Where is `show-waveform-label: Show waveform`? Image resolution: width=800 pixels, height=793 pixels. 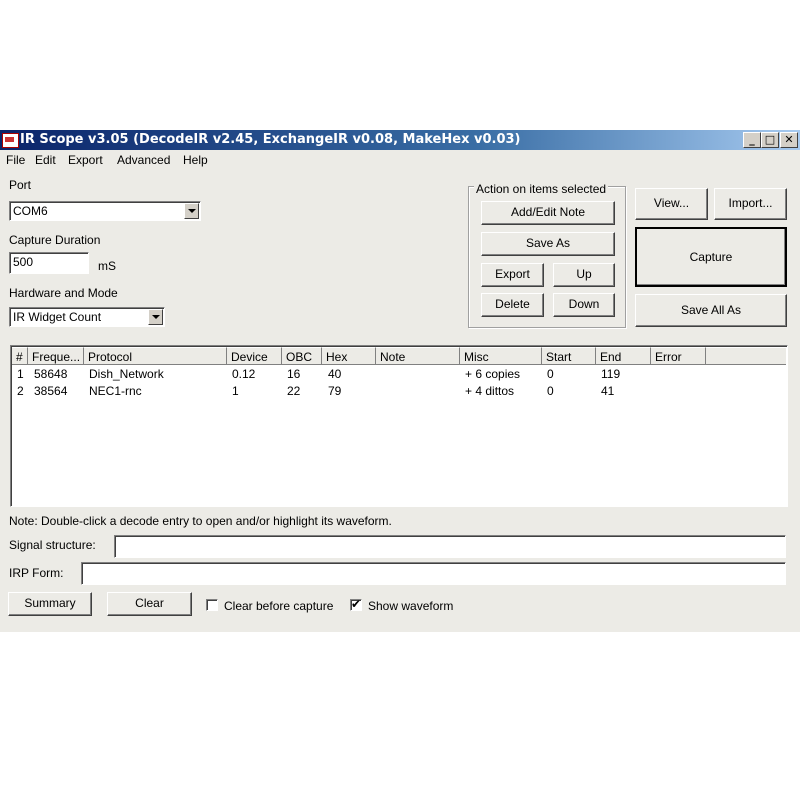
show-waveform-label: Show waveform is located at coordinates (410, 606).